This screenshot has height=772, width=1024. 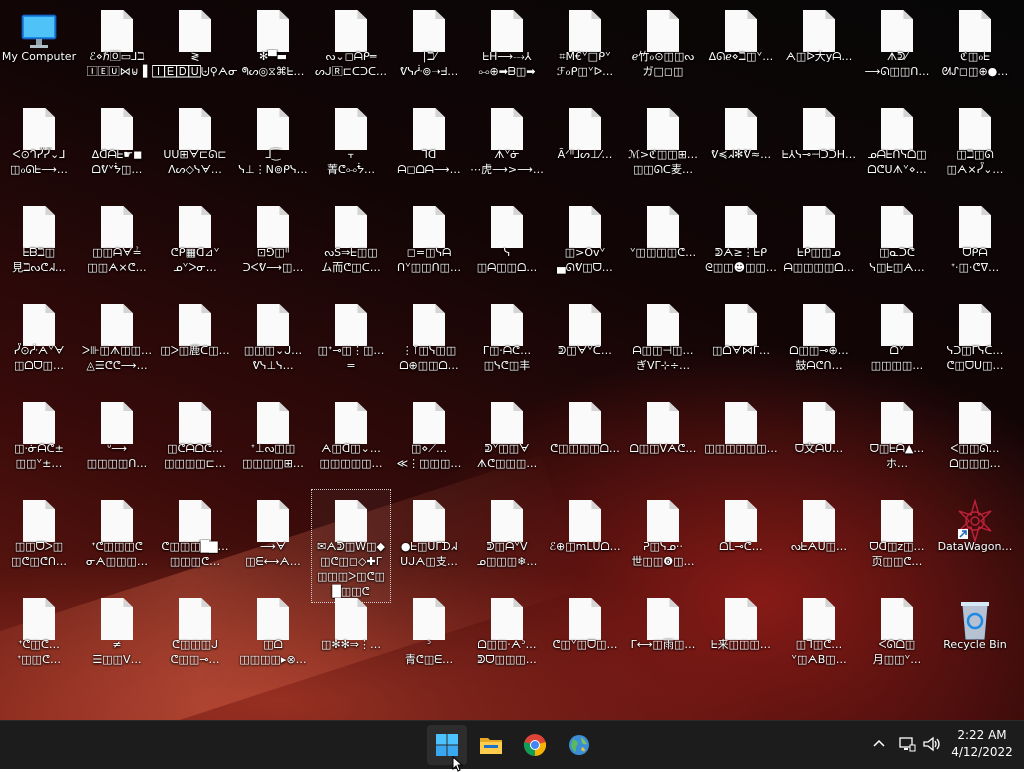 What do you see at coordinates (907, 746) in the screenshot?
I see `network-icon` at bounding box center [907, 746].